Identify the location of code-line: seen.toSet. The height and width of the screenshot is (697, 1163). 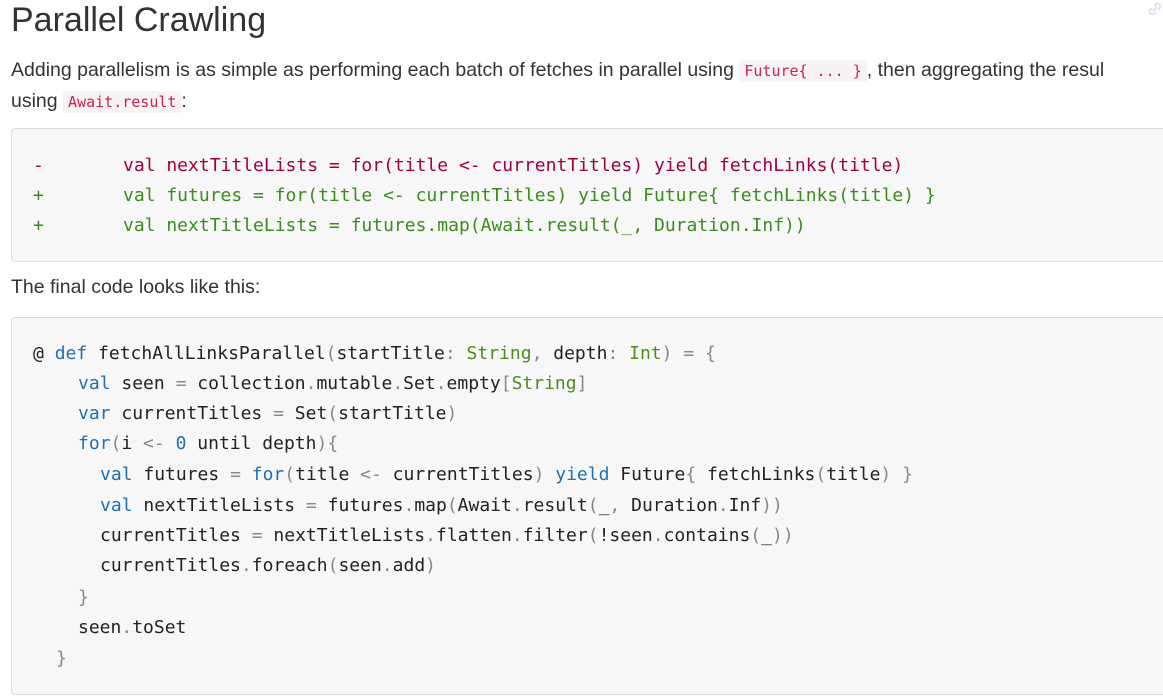
(132, 627).